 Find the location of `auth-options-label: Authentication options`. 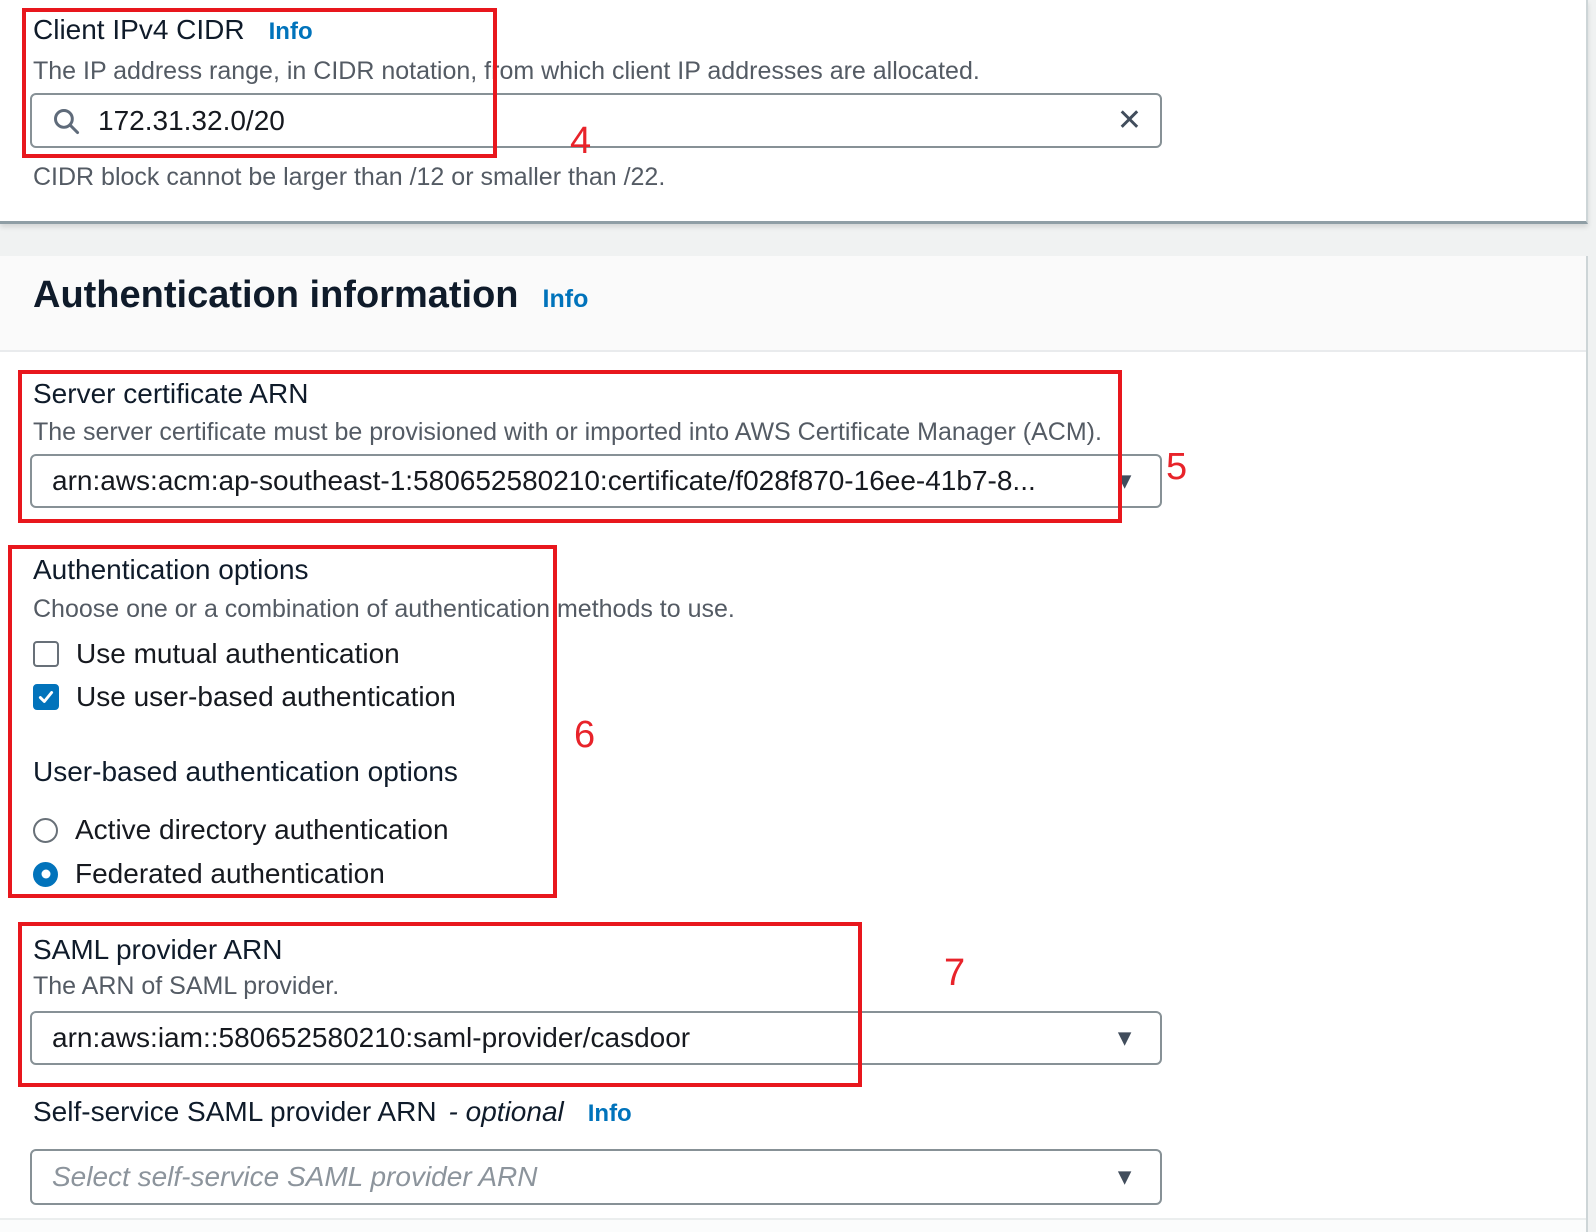

auth-options-label: Authentication options is located at coordinates (171, 569).